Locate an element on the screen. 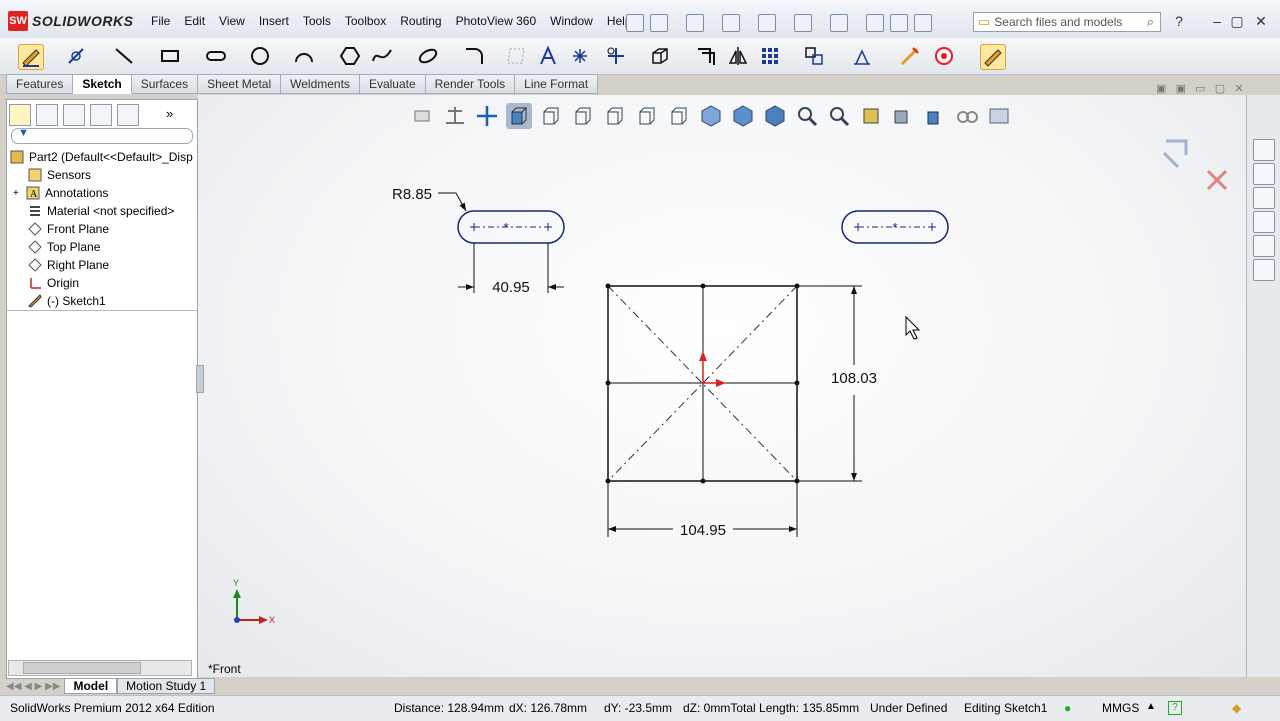 Image resolution: width=1280 pixels, height=721 pixels. solidworks-logo: SW SOLIDWORKS is located at coordinates (70, 21).